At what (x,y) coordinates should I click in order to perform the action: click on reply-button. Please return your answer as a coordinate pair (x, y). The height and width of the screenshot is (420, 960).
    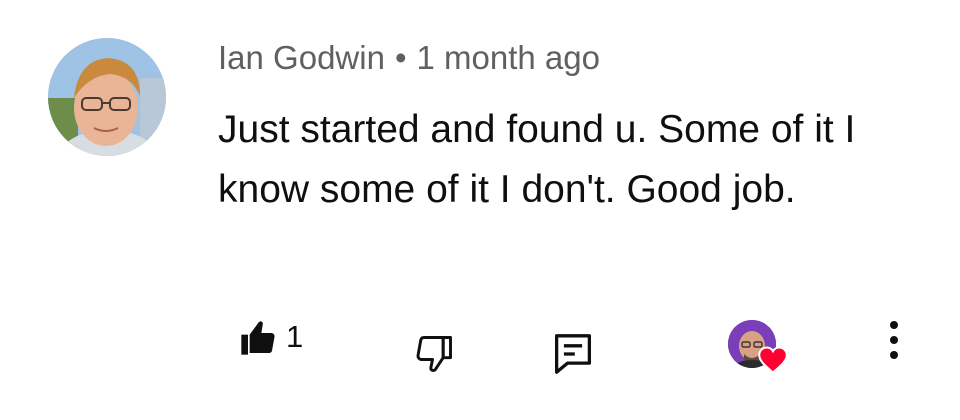
    Looking at the image, I should click on (573, 356).